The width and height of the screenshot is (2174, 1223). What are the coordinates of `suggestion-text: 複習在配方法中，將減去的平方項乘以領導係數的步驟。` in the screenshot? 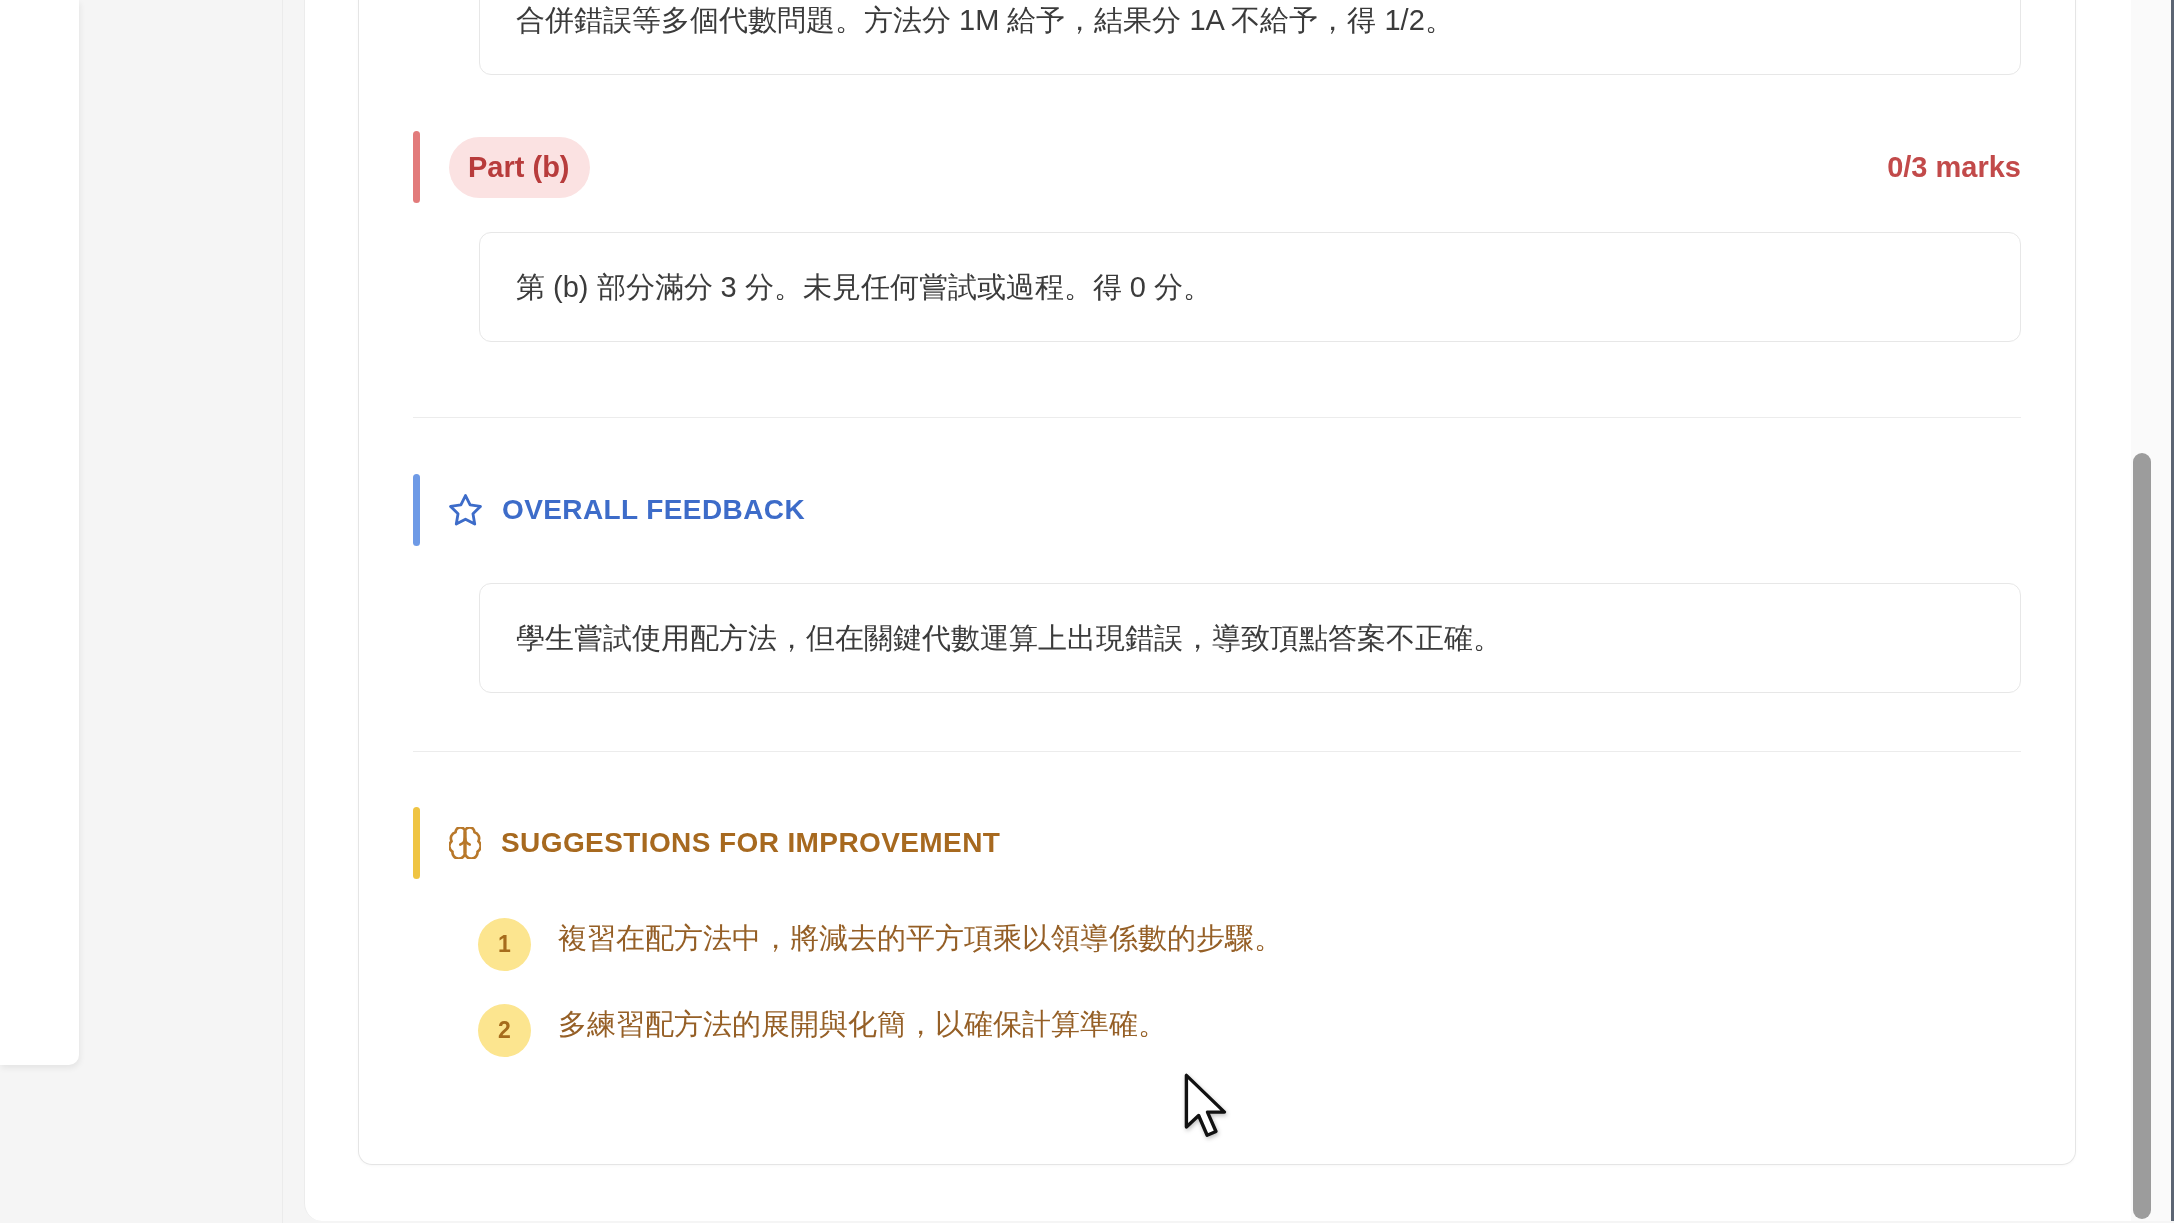 It's located at (920, 938).